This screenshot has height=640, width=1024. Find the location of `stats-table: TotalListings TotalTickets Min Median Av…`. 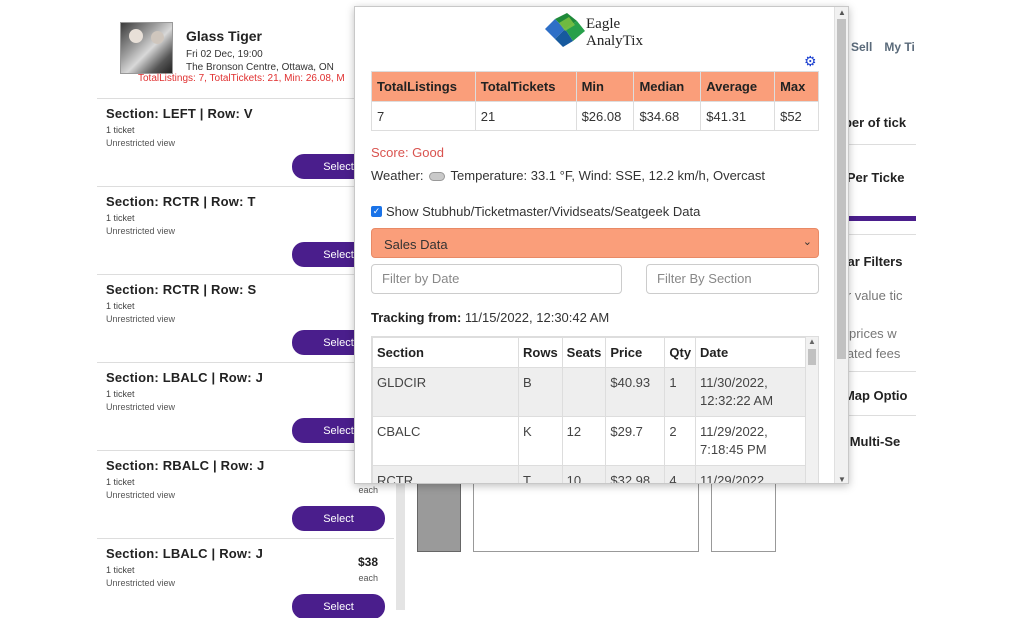

stats-table: TotalListings TotalTickets Min Median Av… is located at coordinates (595, 101).